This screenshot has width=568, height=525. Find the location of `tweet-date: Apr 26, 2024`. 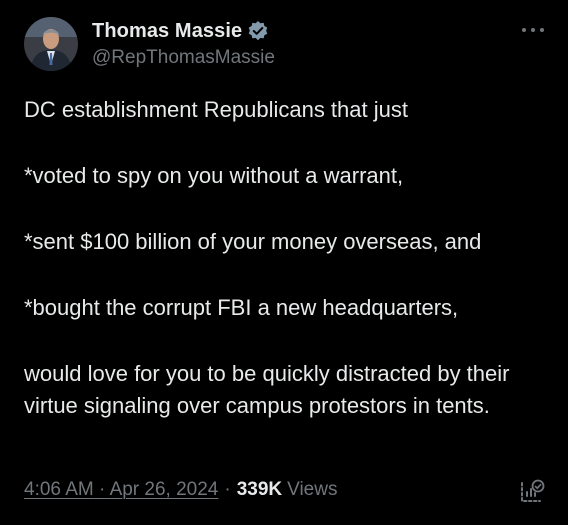

tweet-date: Apr 26, 2024 is located at coordinates (164, 489).